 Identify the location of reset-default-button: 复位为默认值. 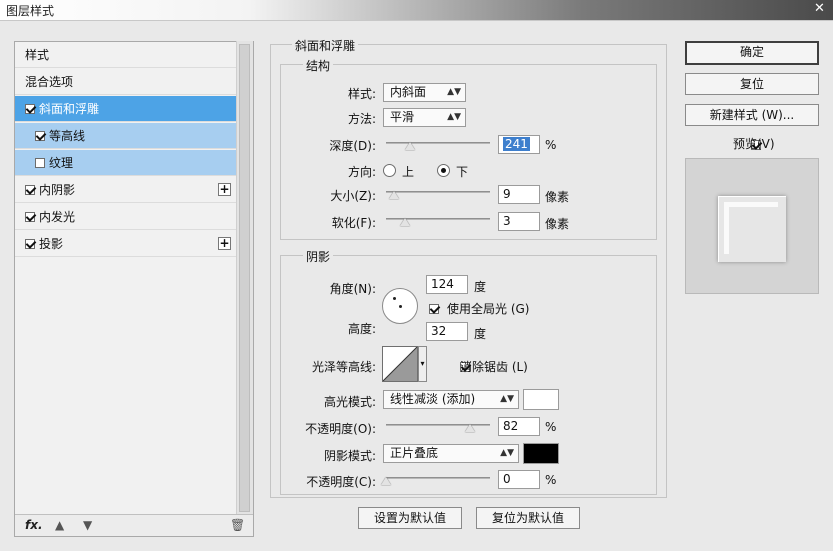
(528, 518).